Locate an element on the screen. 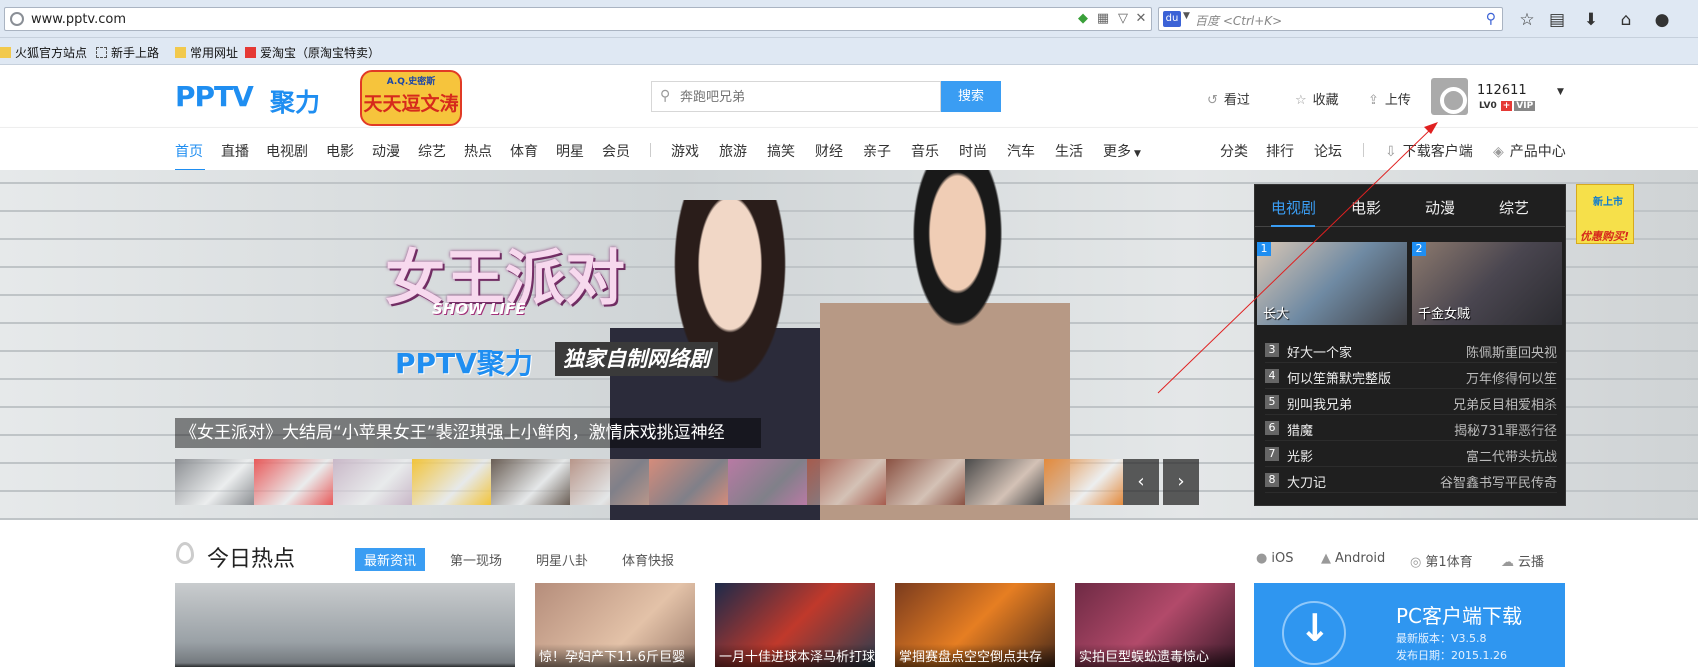 The height and width of the screenshot is (667, 1698). rank-title: 好大一个家 is located at coordinates (1319, 351).